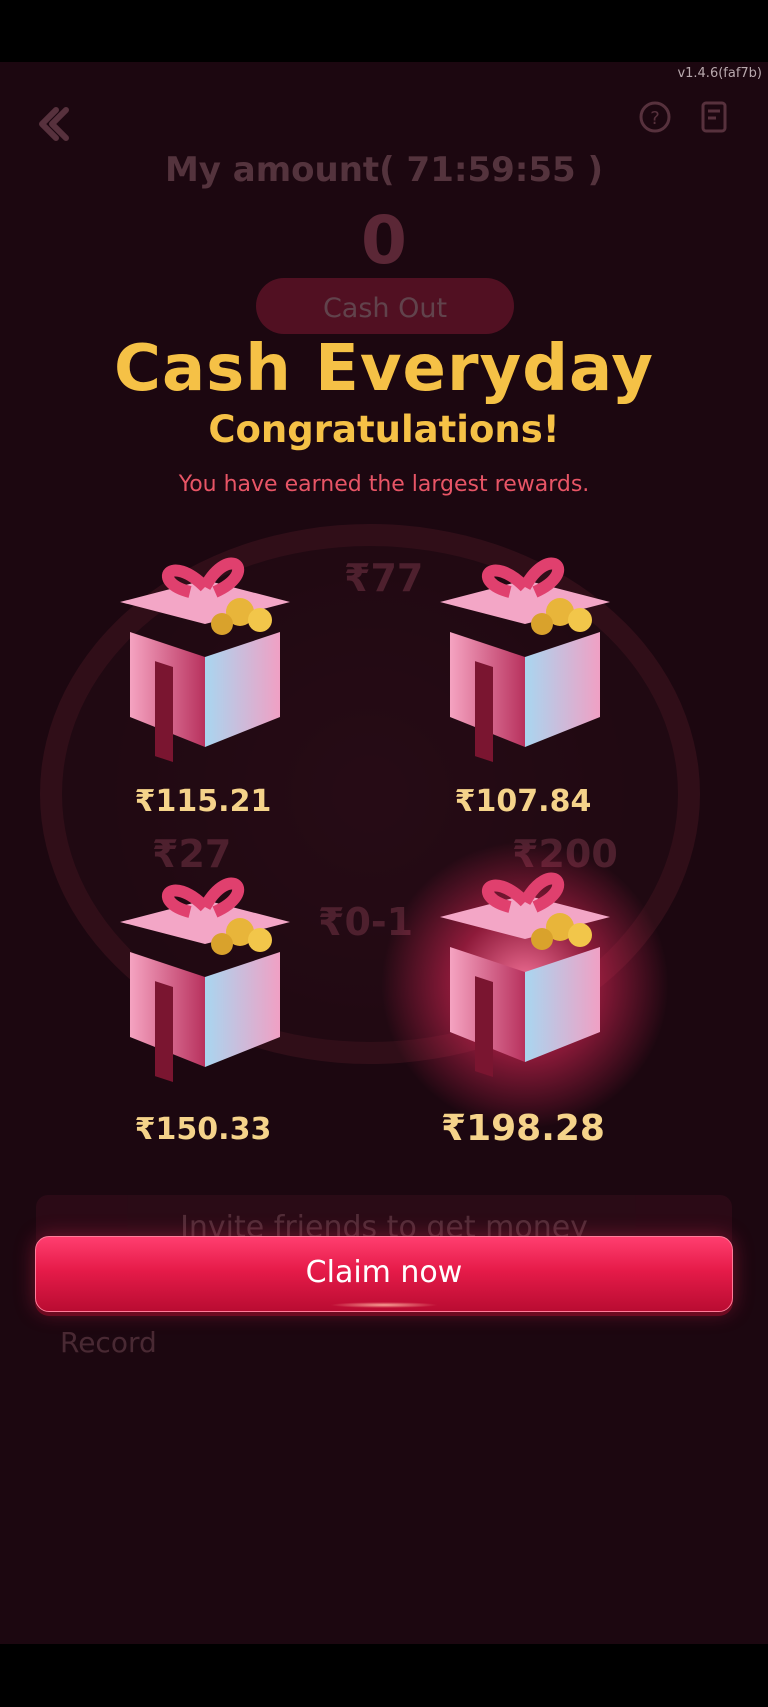 This screenshot has height=1707, width=768. Describe the element at coordinates (719, 73) in the screenshot. I see `version-label: v1.4.6(faf7b)` at that location.